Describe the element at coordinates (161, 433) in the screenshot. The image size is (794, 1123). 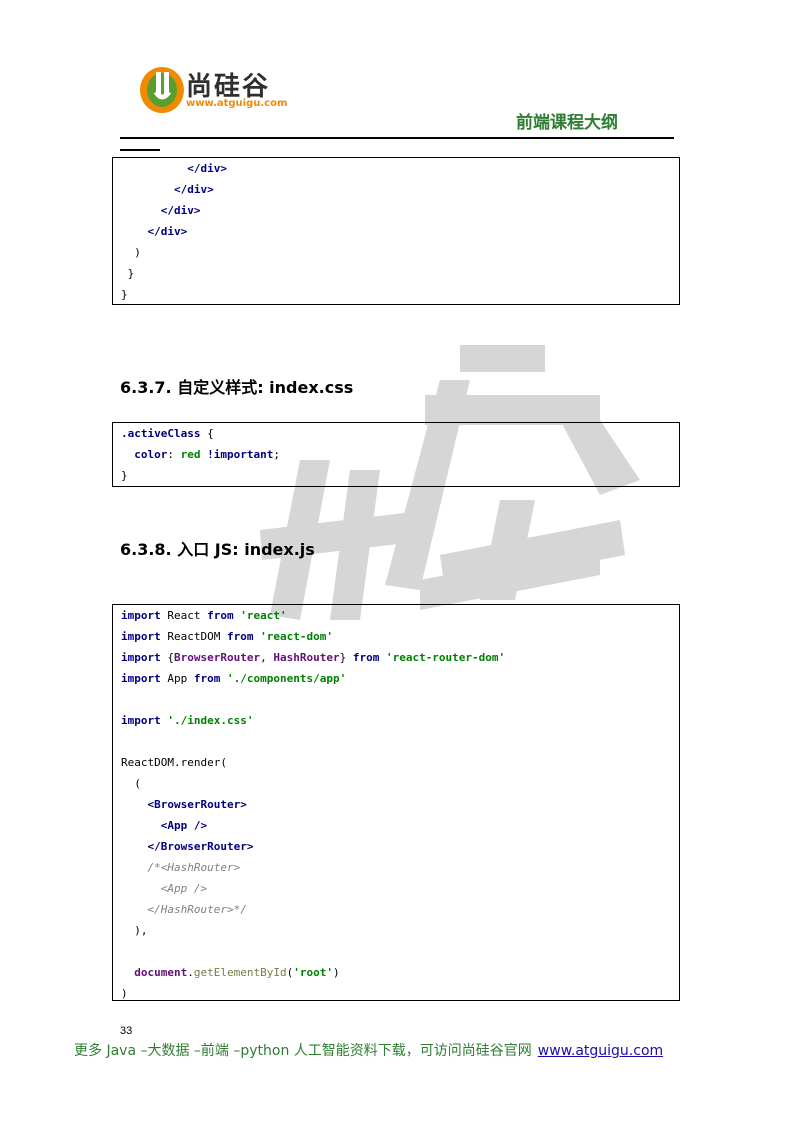
I see `code-token: .activeClass` at that location.